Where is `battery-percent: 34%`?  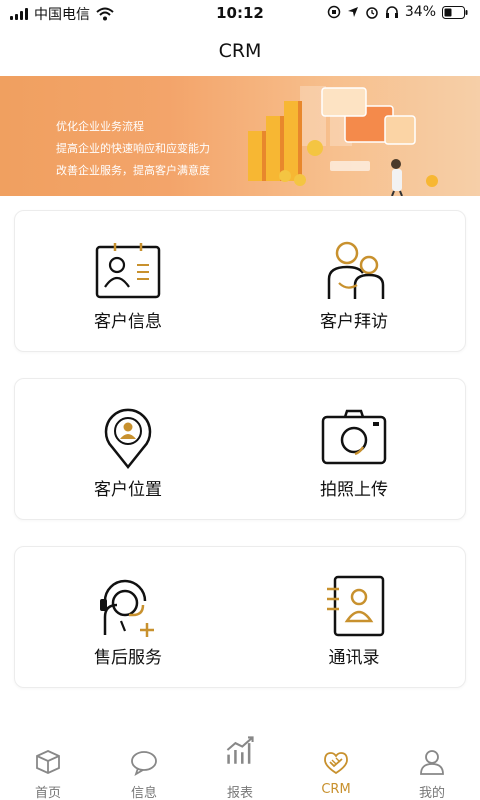 battery-percent: 34% is located at coordinates (420, 12).